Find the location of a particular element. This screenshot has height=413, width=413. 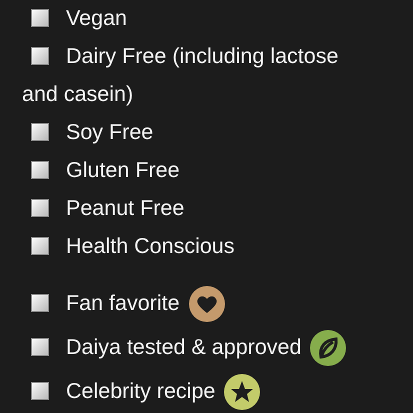

option-label: and casein) is located at coordinates (78, 94).